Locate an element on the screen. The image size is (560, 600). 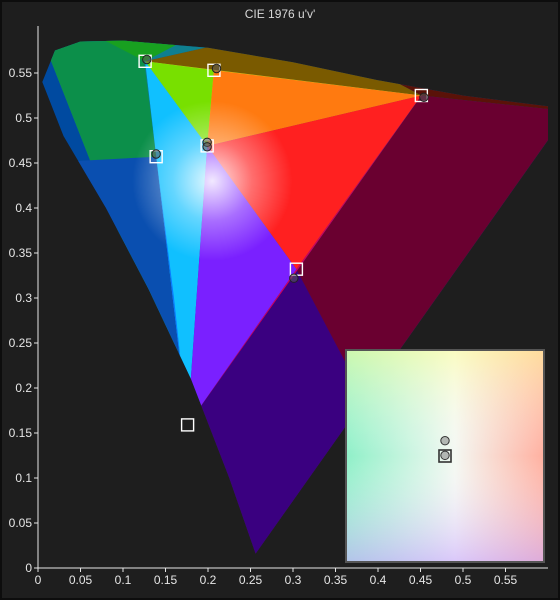
y-tick-label: 0.4 is located at coordinates (23, 208).